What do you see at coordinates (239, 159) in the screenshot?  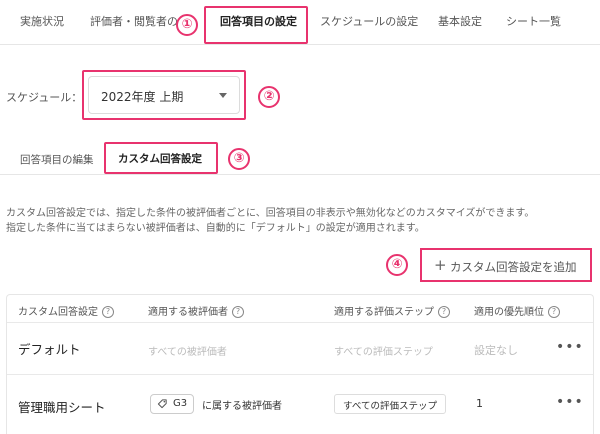 I see `annotation-badge-3: ③` at bounding box center [239, 159].